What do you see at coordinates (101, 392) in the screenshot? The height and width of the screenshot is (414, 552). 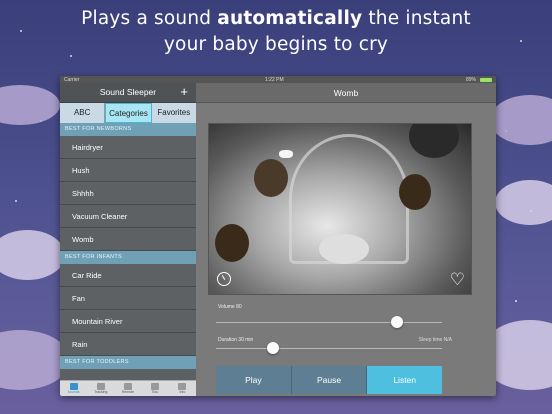 I see `tab-label: Tracking` at bounding box center [101, 392].